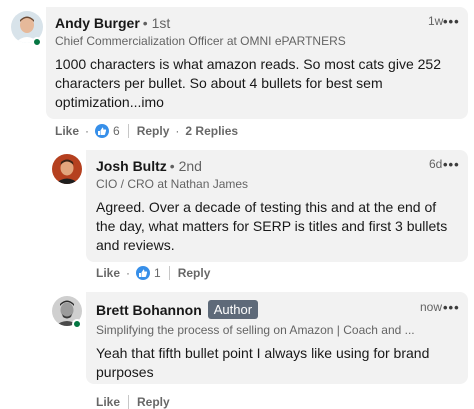 This screenshot has height=409, width=474. I want to click on author-name: Josh Bultz, so click(131, 166).